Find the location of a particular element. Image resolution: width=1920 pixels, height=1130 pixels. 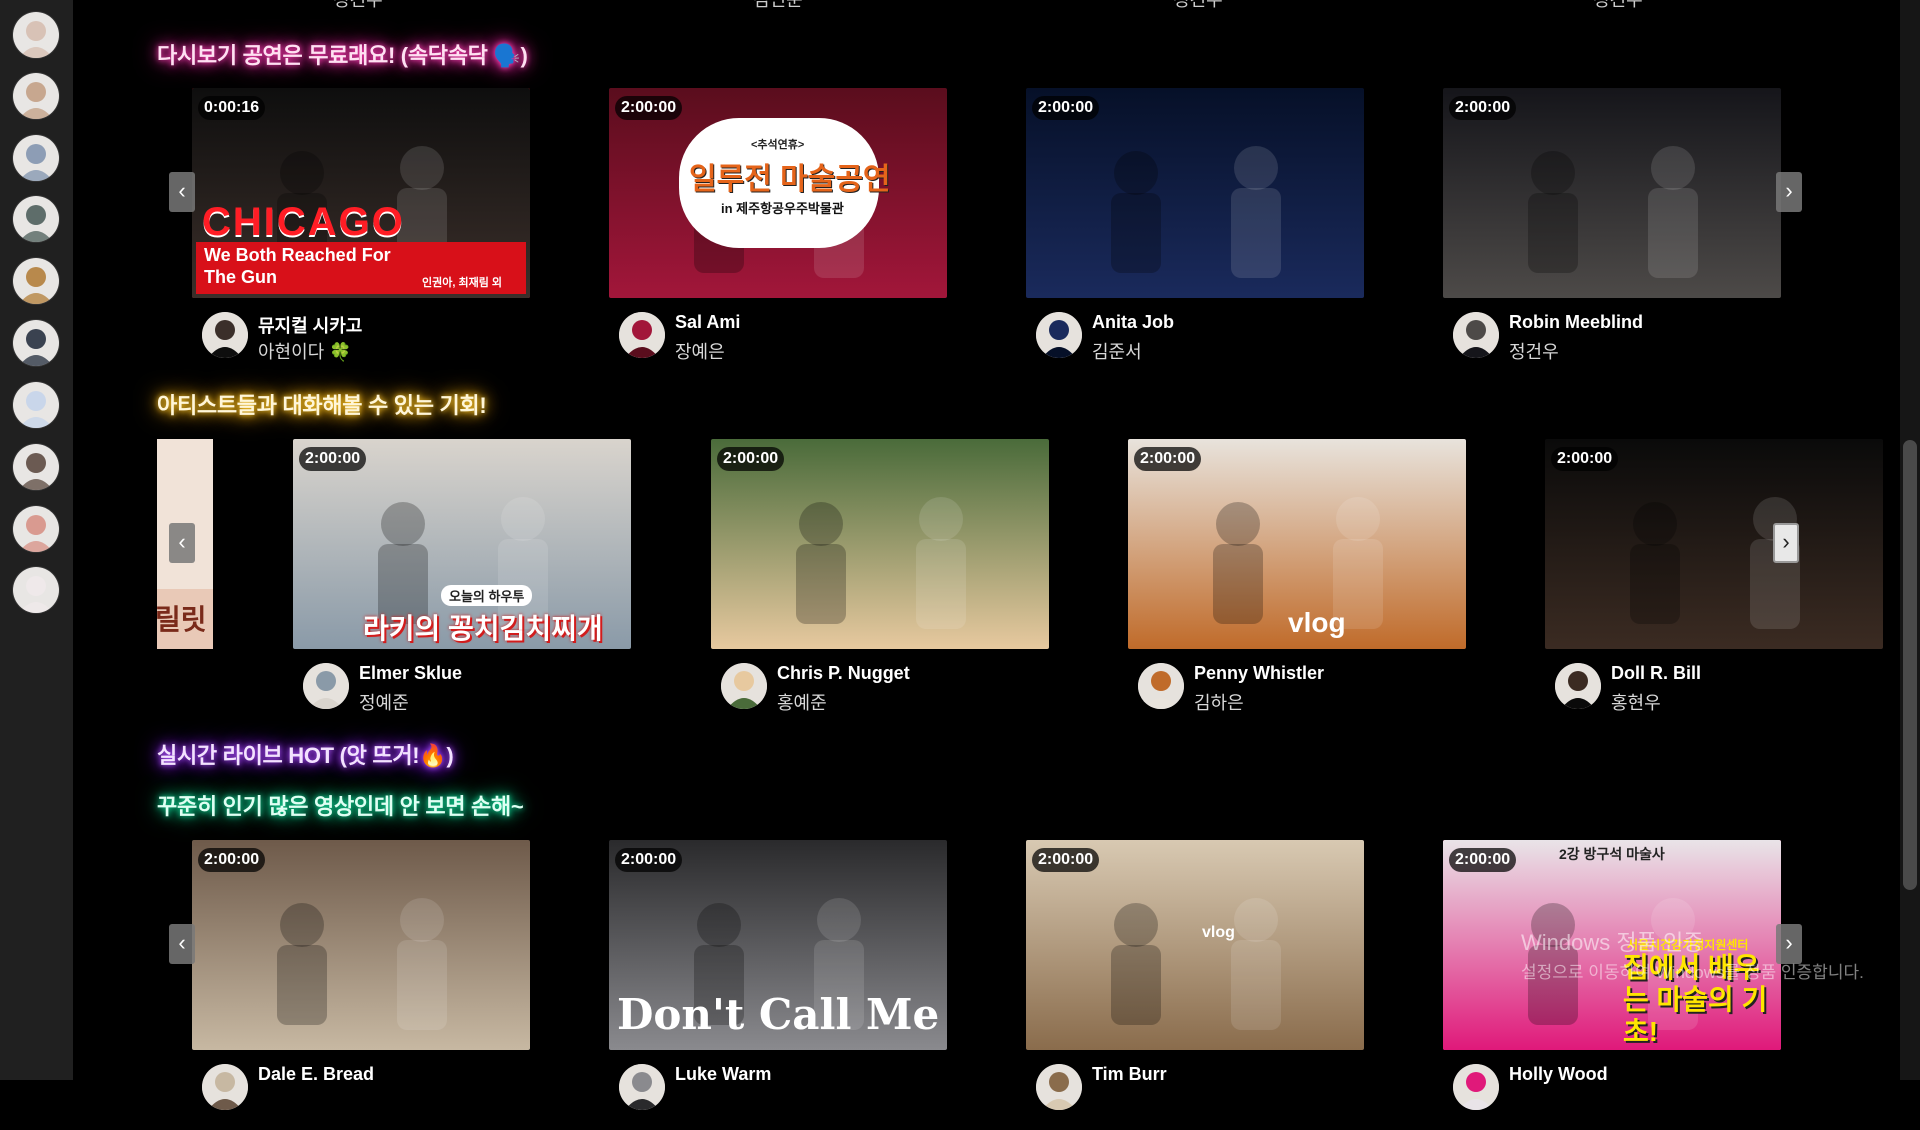

channel-name: Luke Warm is located at coordinates (723, 1074).